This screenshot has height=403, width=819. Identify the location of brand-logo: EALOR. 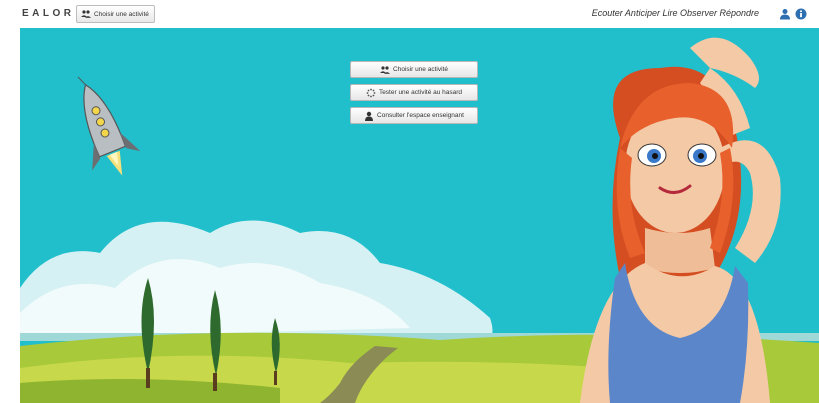
(48, 13).